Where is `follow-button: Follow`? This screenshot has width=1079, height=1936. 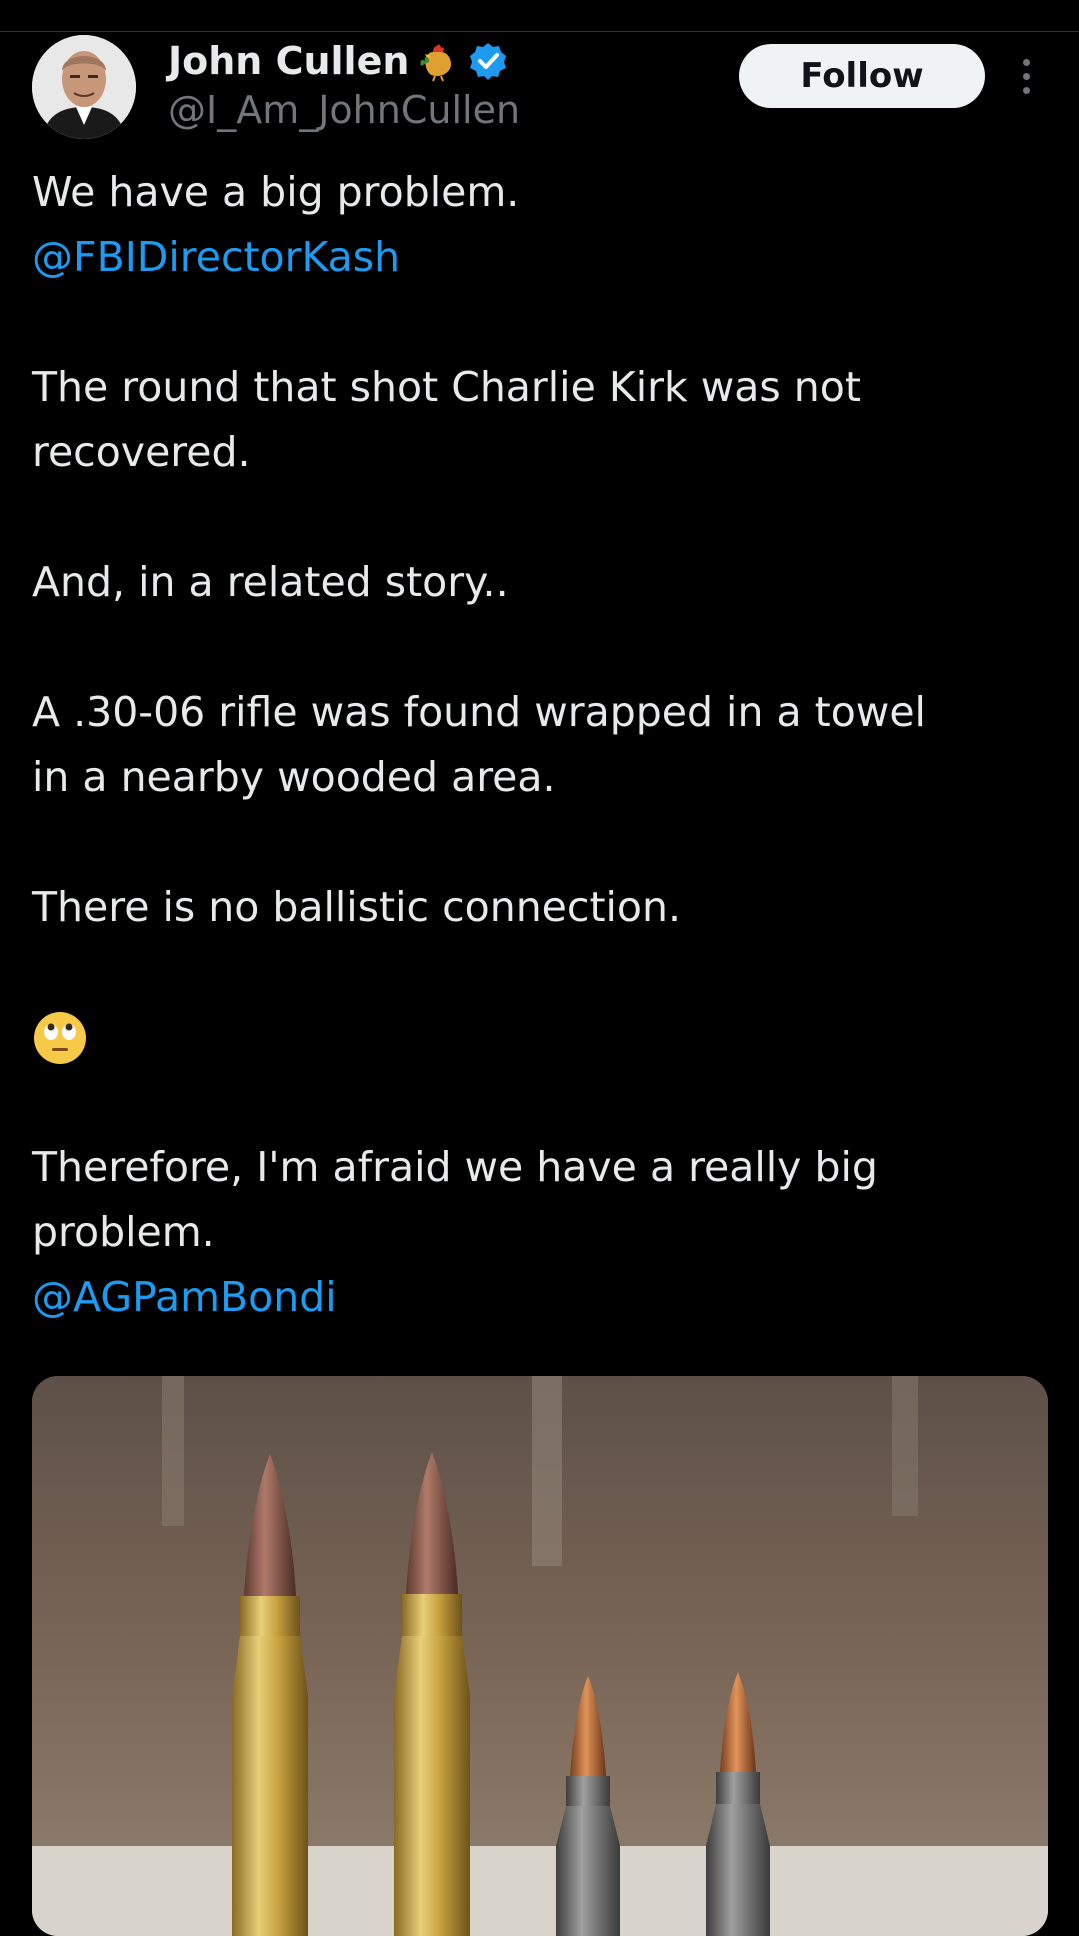
follow-button: Follow is located at coordinates (862, 76).